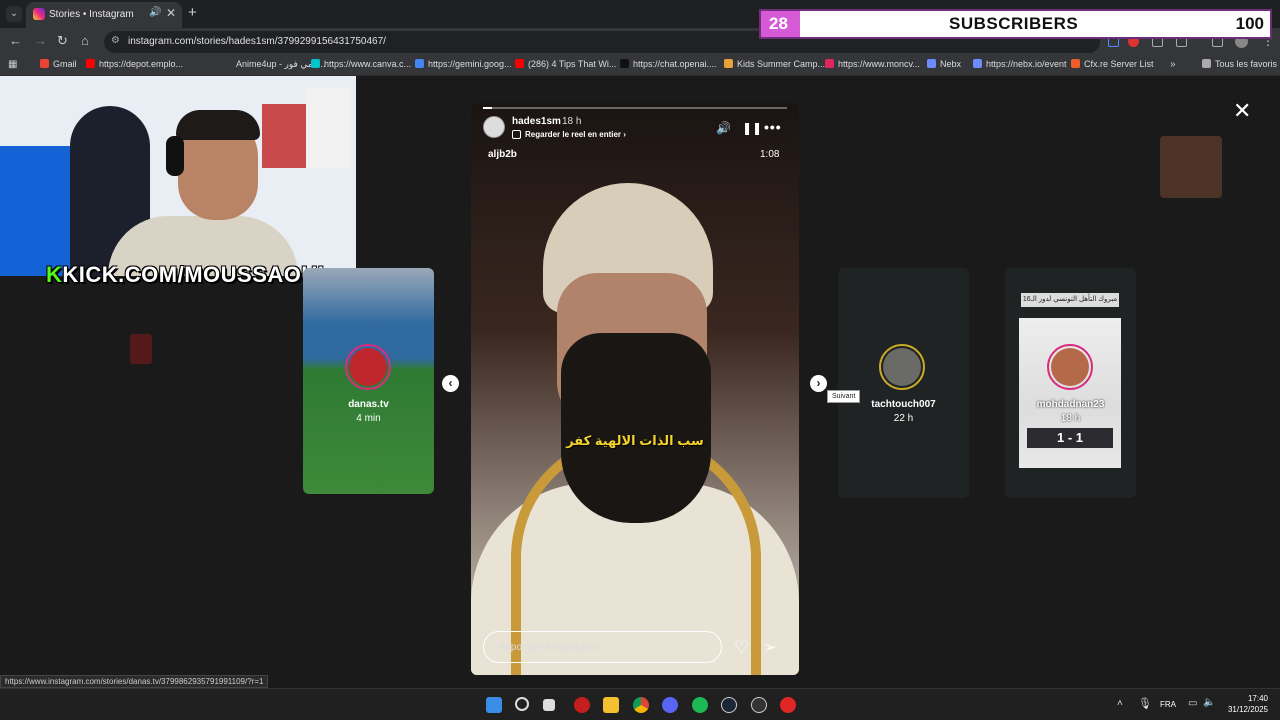 This screenshot has width=1280, height=720. What do you see at coordinates (1209, 702) in the screenshot?
I see `speaker-icon: 🔈` at bounding box center [1209, 702].